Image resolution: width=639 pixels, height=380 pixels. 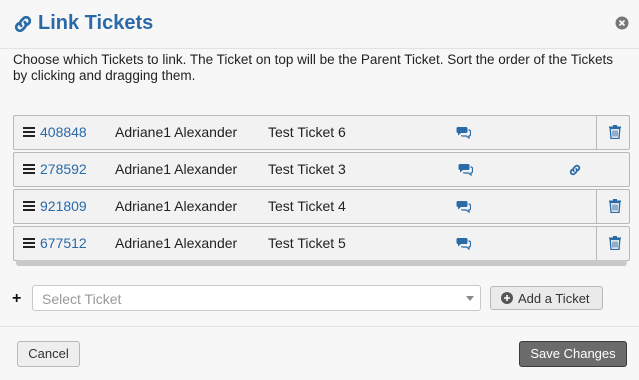 I want to click on ticket-row: 408848 Adriane1 Alexander Test Ticket 6, so click(x=321, y=132).